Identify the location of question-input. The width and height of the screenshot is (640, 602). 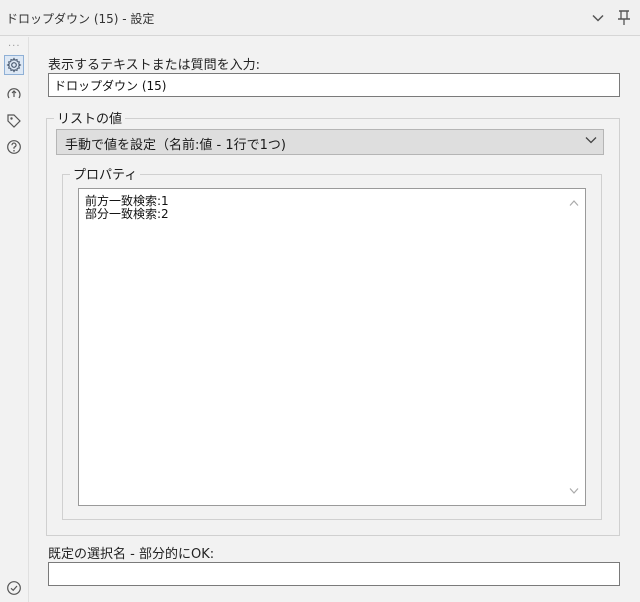
(334, 85).